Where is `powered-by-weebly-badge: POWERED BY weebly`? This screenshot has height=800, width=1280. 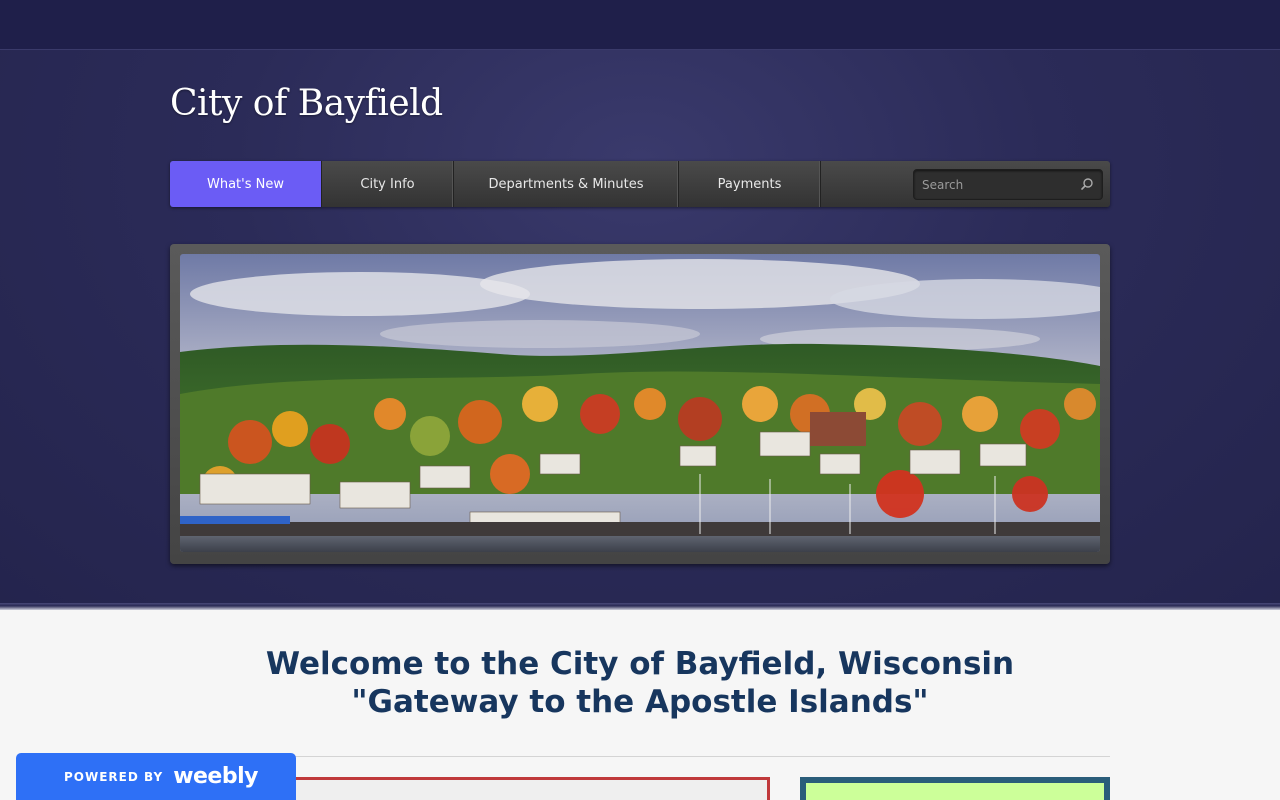
powered-by-weebly-badge: POWERED BY weebly is located at coordinates (156, 776).